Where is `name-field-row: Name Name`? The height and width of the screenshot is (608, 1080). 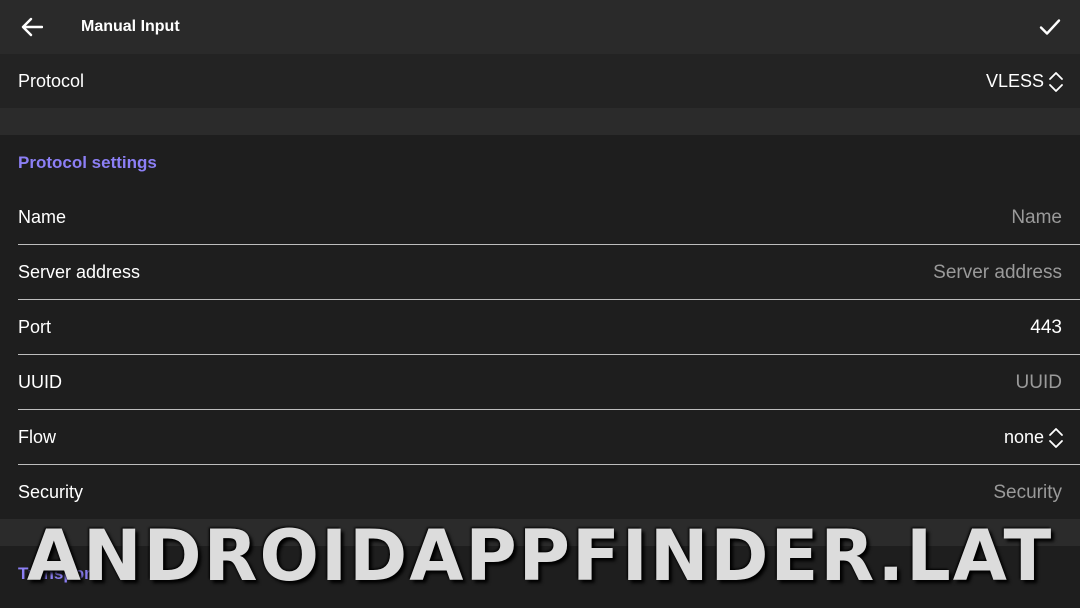
name-field-row: Name Name is located at coordinates (540, 217).